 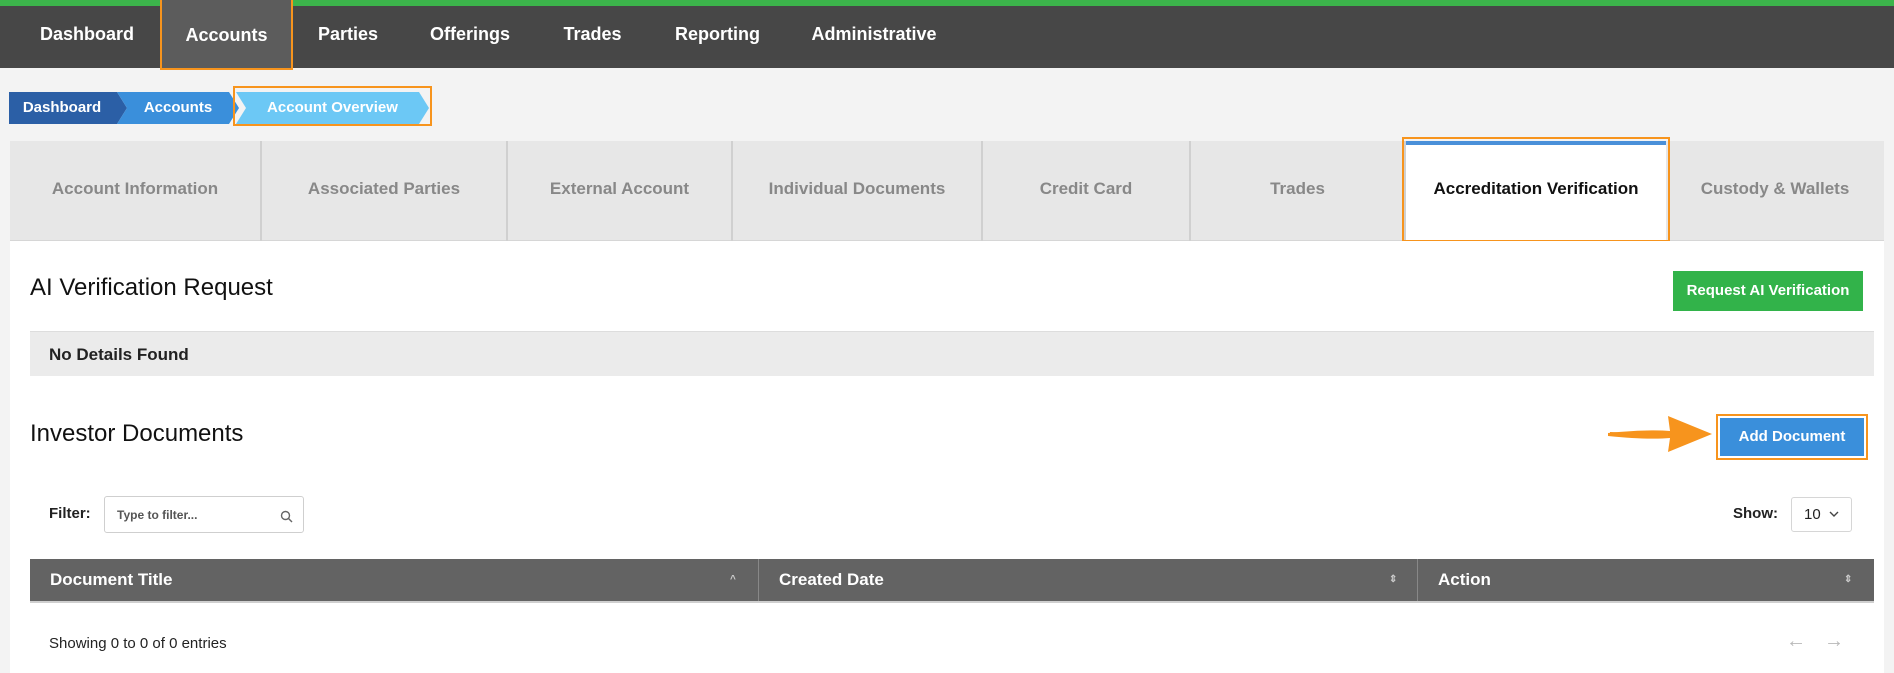 I want to click on tab-external-account: External Account, so click(x=620, y=191).